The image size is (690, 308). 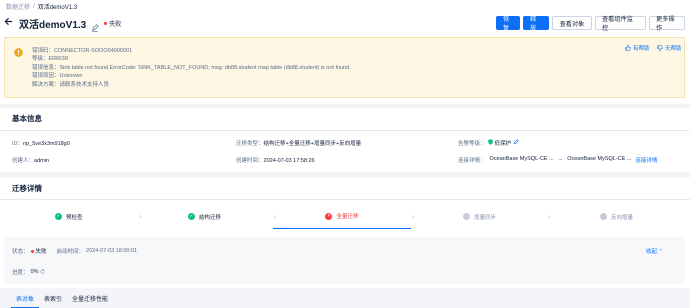 What do you see at coordinates (18, 50) in the screenshot?
I see `warning-icon` at bounding box center [18, 50].